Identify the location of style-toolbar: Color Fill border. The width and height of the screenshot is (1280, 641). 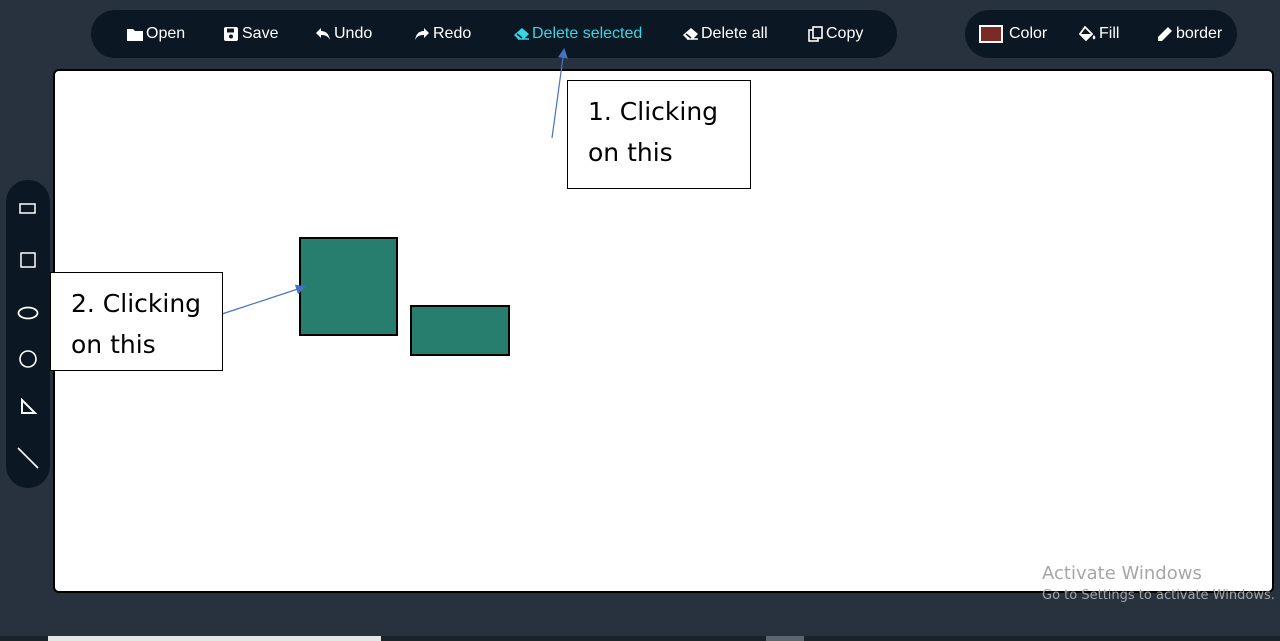
(1101, 34).